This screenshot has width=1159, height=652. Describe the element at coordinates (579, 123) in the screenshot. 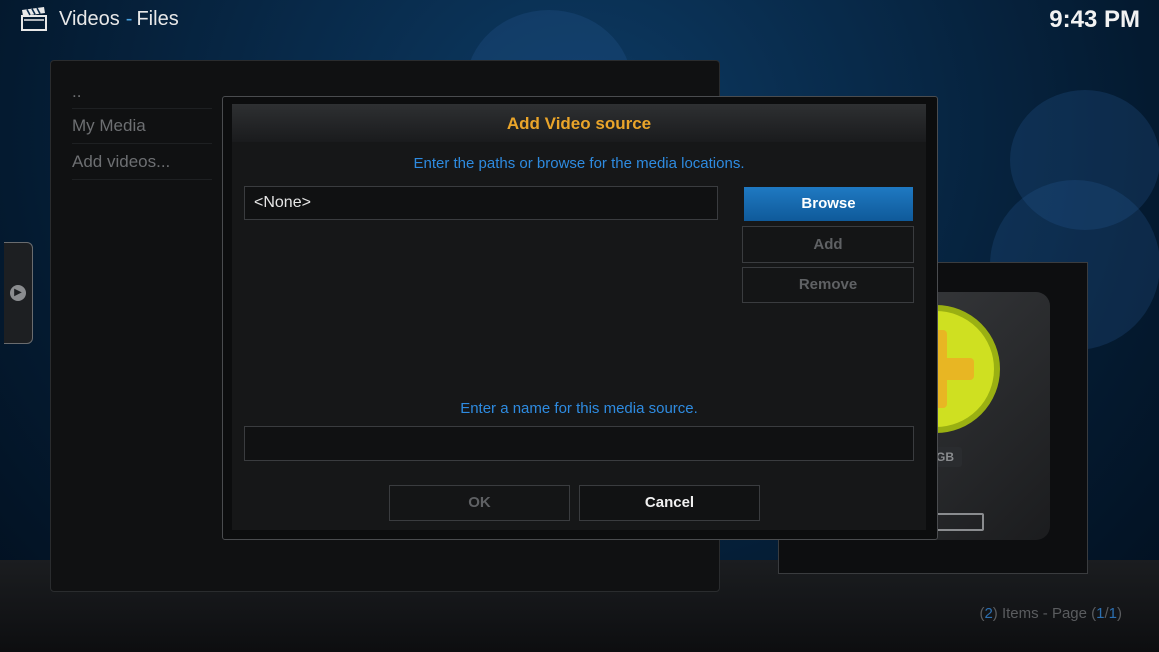

I see `dialog-title: Add Video source` at that location.